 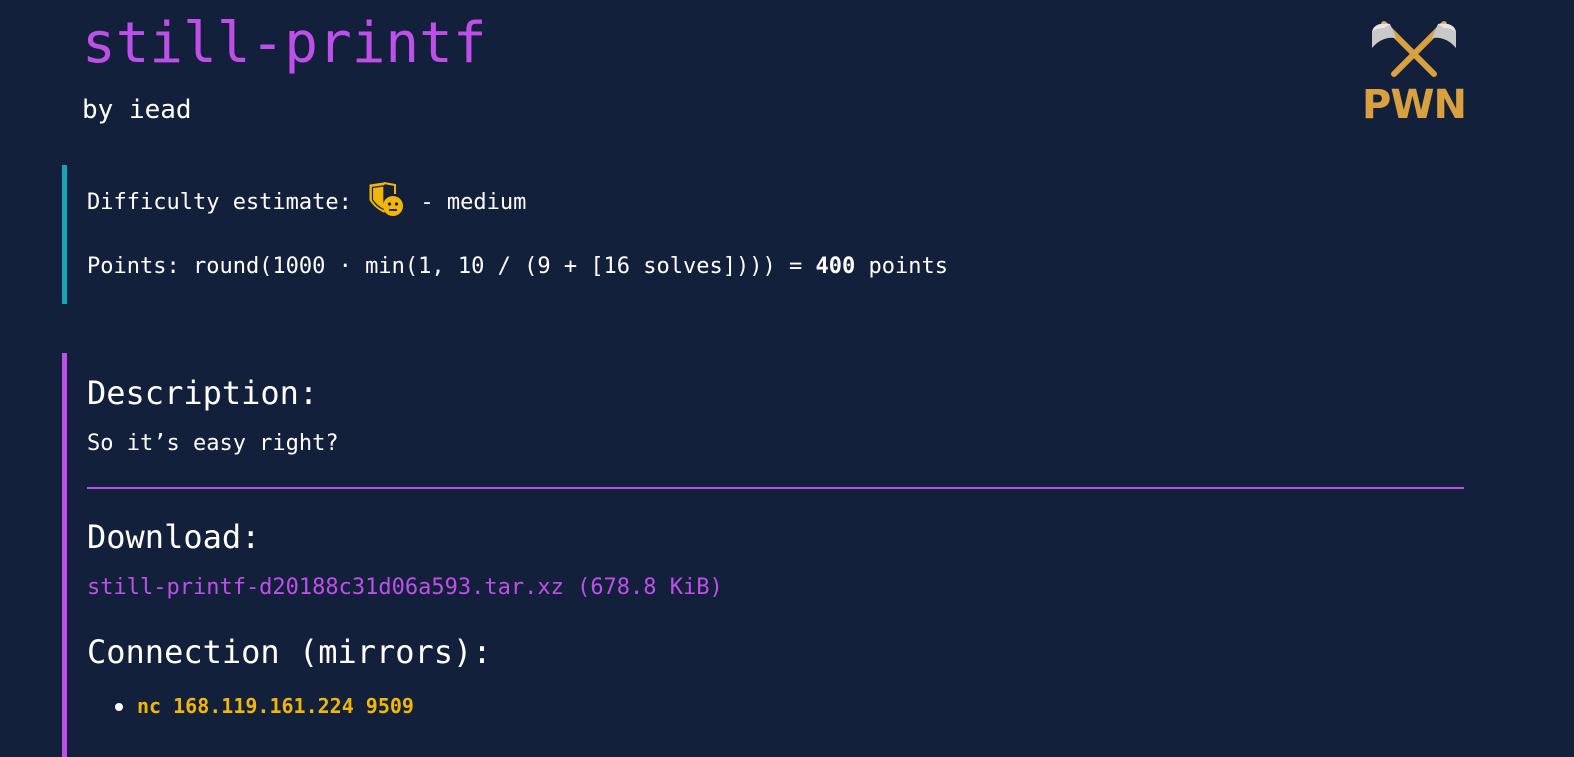 I want to click on difficulty-row: Difficulty estimate: - medium, so click(x=307, y=200).